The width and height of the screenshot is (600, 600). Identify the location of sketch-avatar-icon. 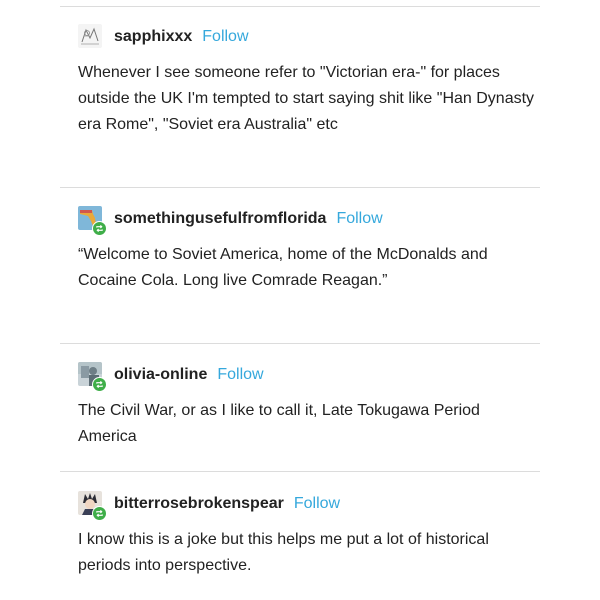
(90, 36).